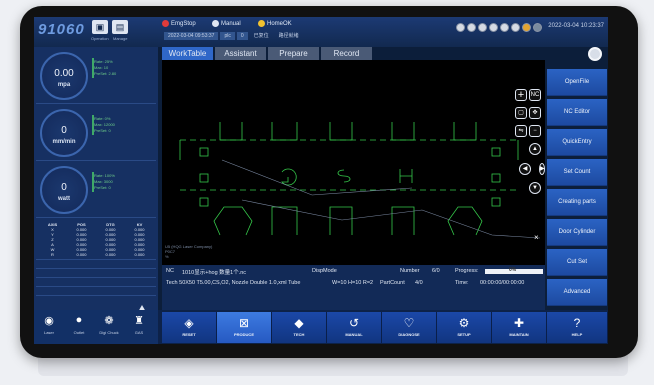  What do you see at coordinates (214, 273) in the screenshot?
I see `nc-file-name: 1010显示+hog 数量1个.nc` at bounding box center [214, 273].